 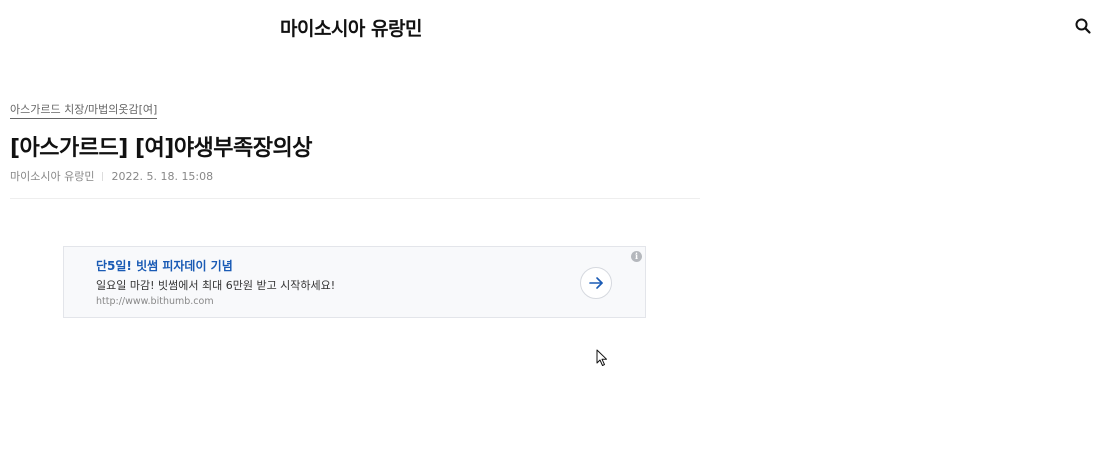 I want to click on header-divider, so click(x=355, y=198).